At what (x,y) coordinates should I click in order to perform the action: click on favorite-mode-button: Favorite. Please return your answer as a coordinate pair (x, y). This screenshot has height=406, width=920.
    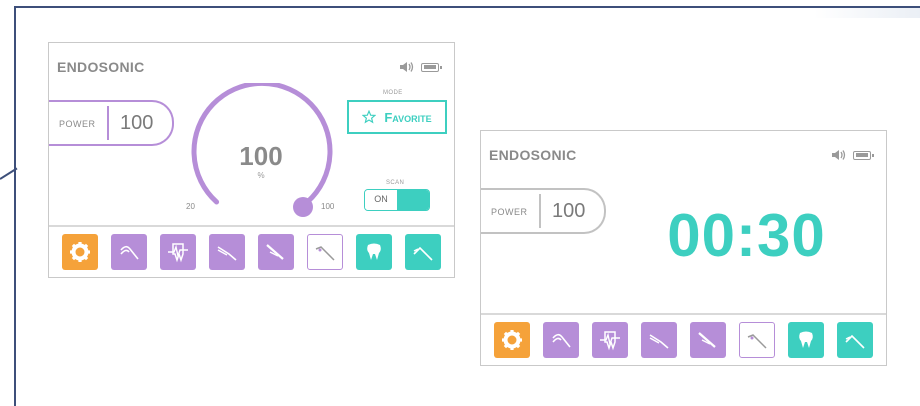
    Looking at the image, I should click on (397, 117).